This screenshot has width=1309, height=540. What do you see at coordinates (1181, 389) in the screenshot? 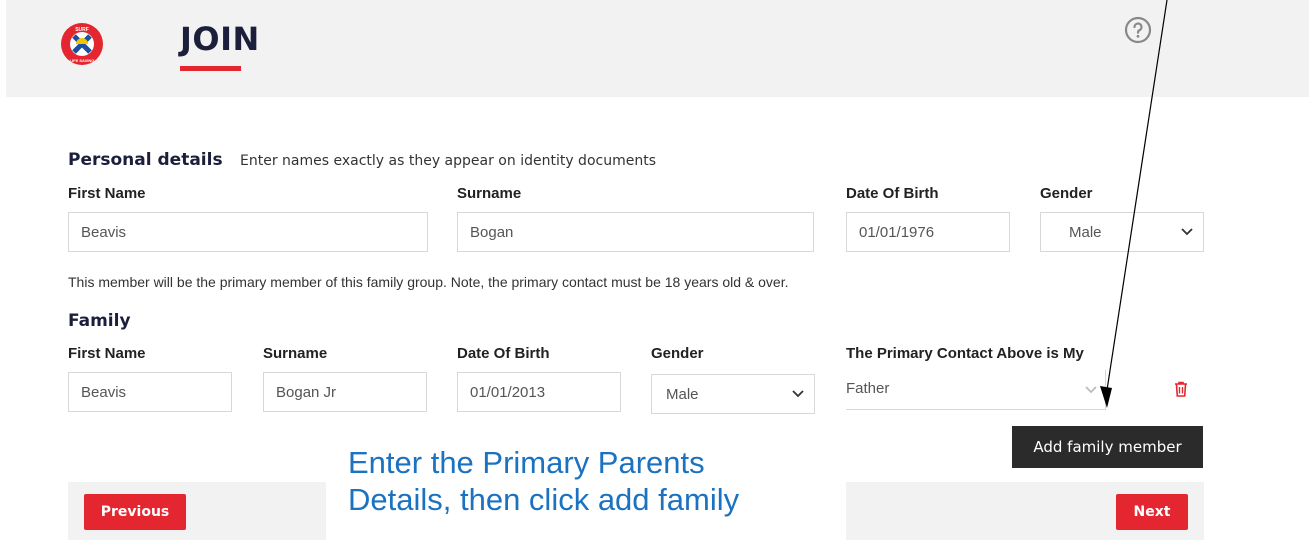
I see `delete-icon` at bounding box center [1181, 389].